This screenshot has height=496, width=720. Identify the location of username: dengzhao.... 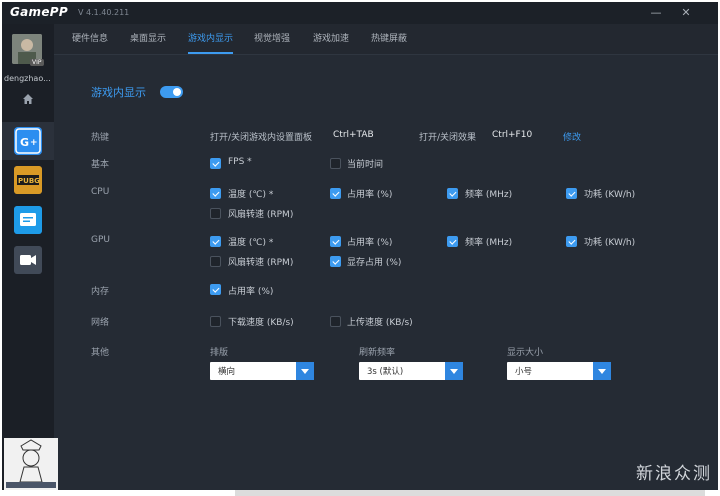
(27, 78).